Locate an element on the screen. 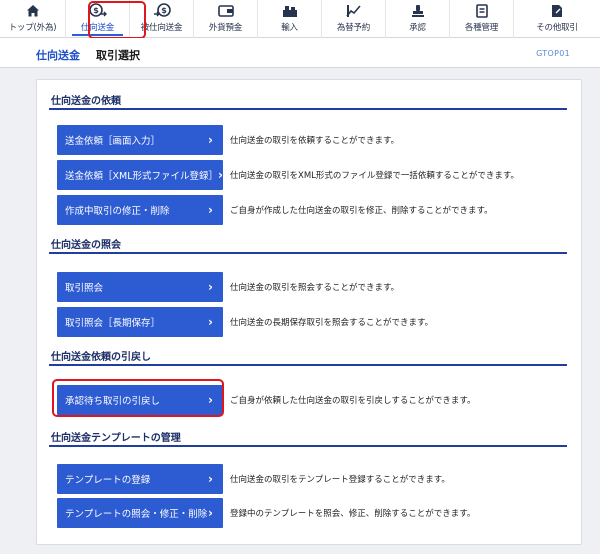  other-transactions-icon is located at coordinates (557, 11).